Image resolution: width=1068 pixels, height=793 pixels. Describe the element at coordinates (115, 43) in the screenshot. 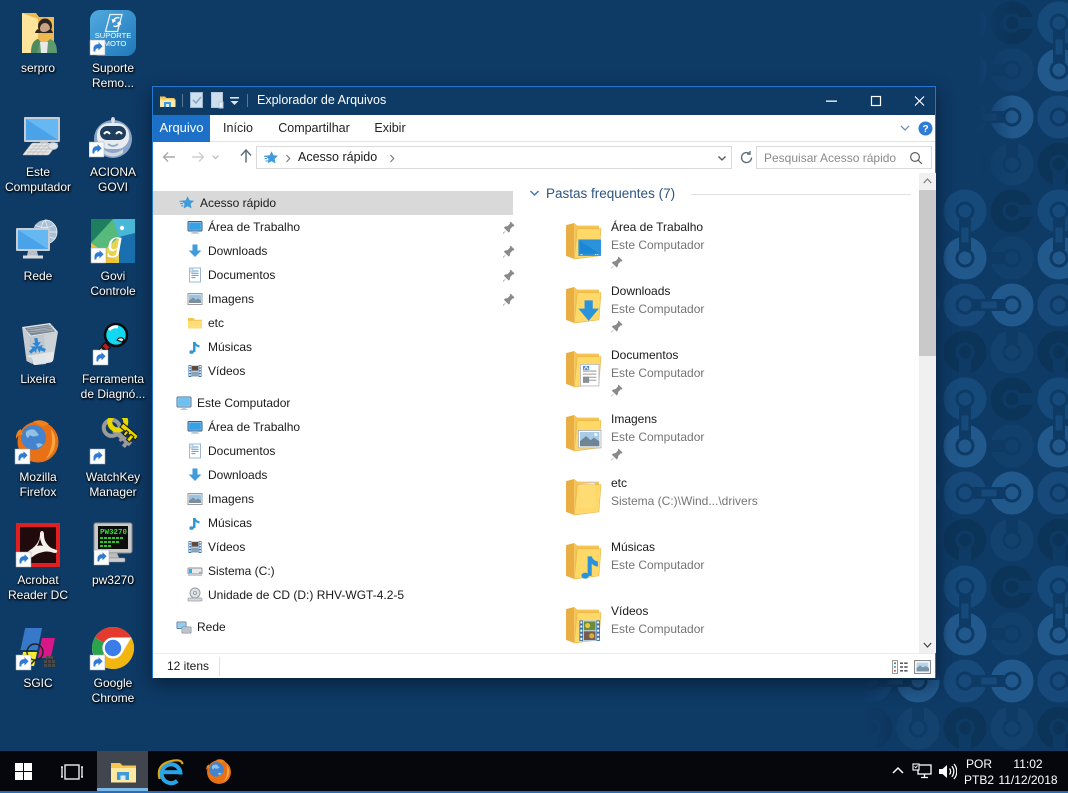

I see `svg-text: MOTO` at that location.